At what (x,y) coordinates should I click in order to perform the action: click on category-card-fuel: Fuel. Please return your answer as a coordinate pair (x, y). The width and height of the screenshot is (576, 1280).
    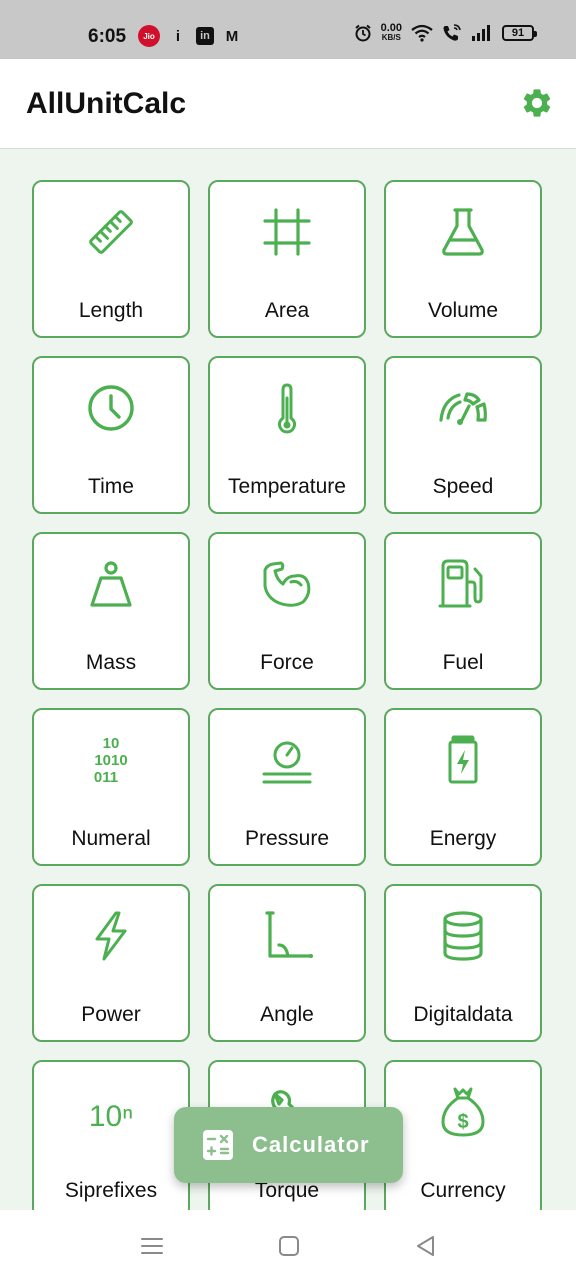
    Looking at the image, I should click on (463, 611).